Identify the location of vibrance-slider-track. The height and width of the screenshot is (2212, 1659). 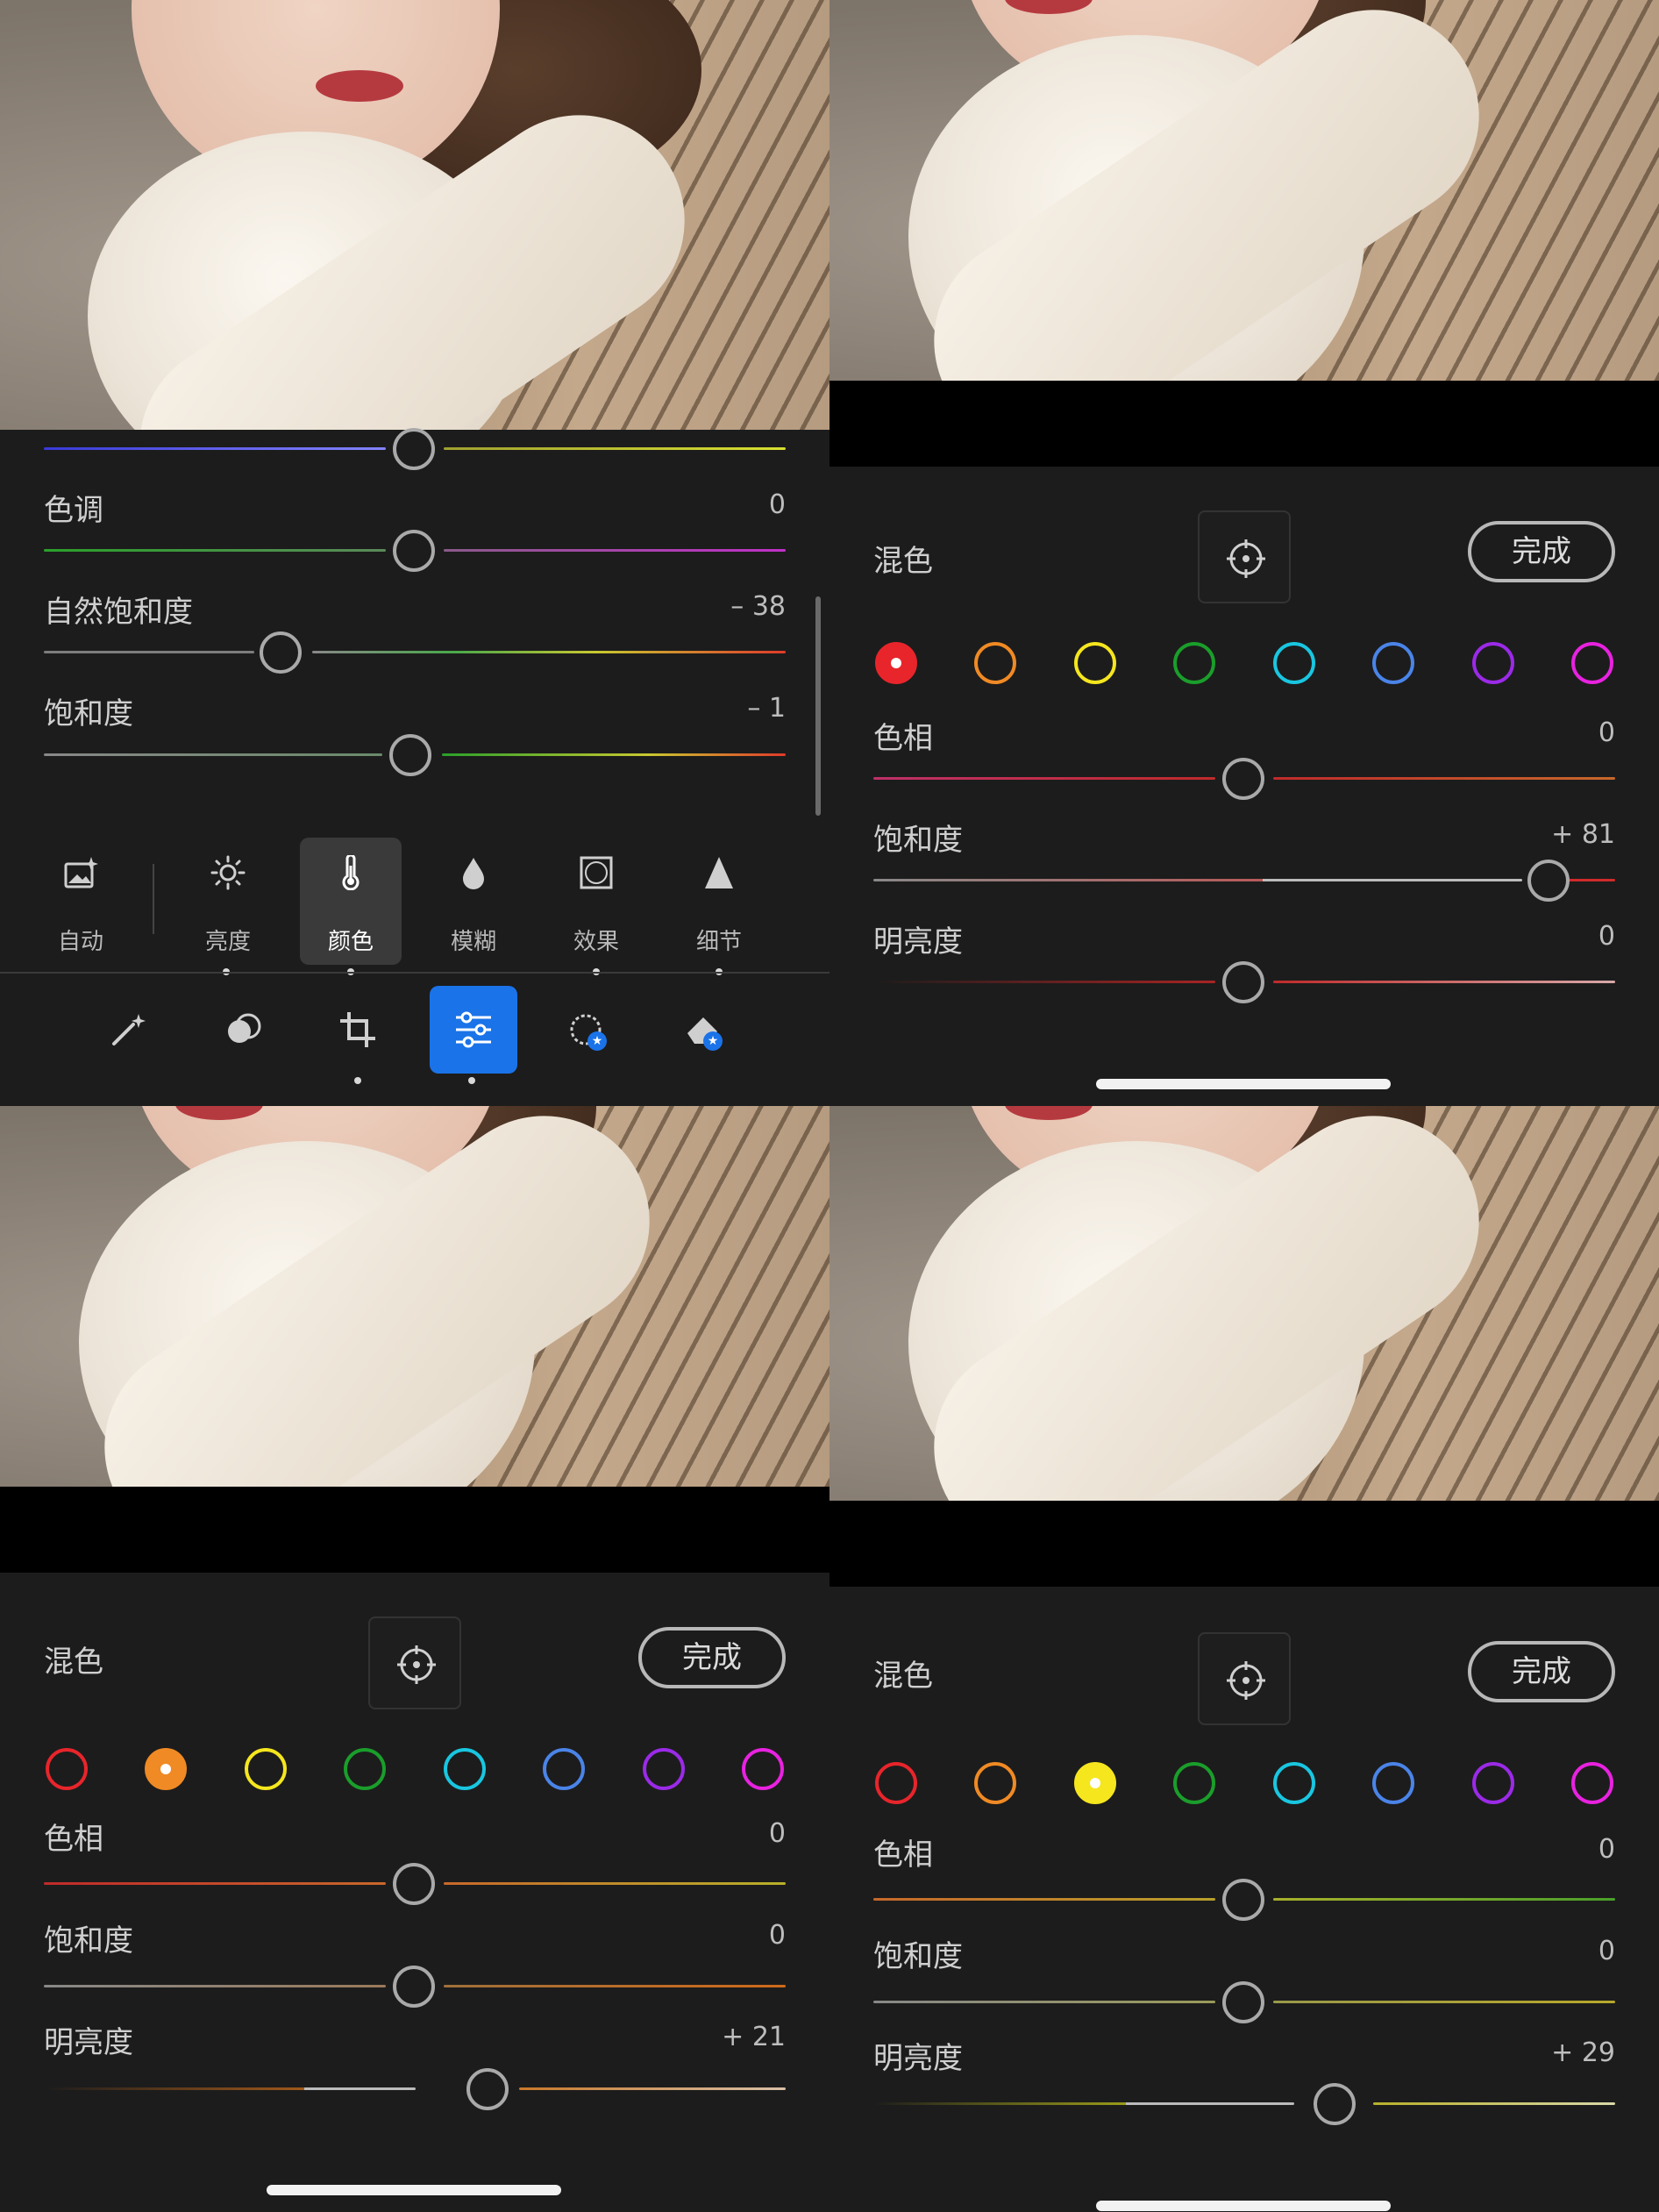
(149, 652).